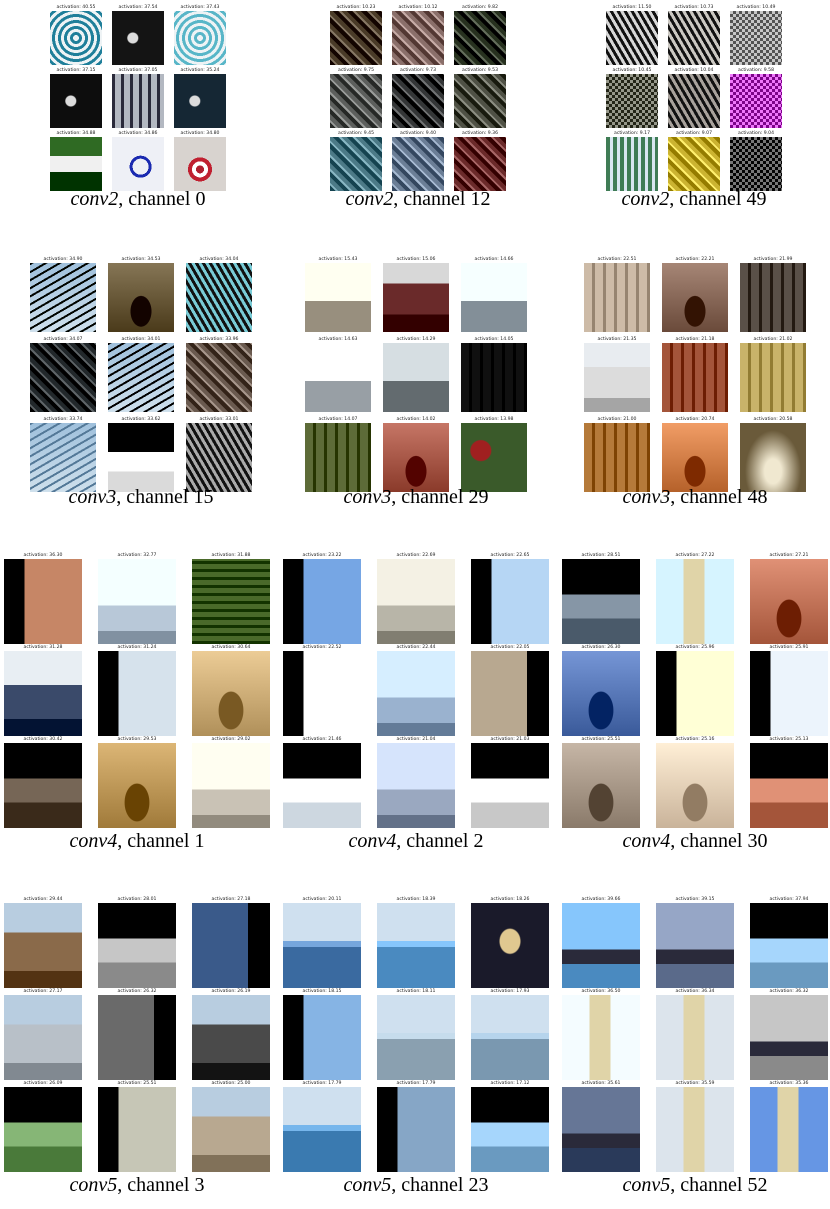  I want to click on activation-cell: activation: 36.32, so click(789, 1034).